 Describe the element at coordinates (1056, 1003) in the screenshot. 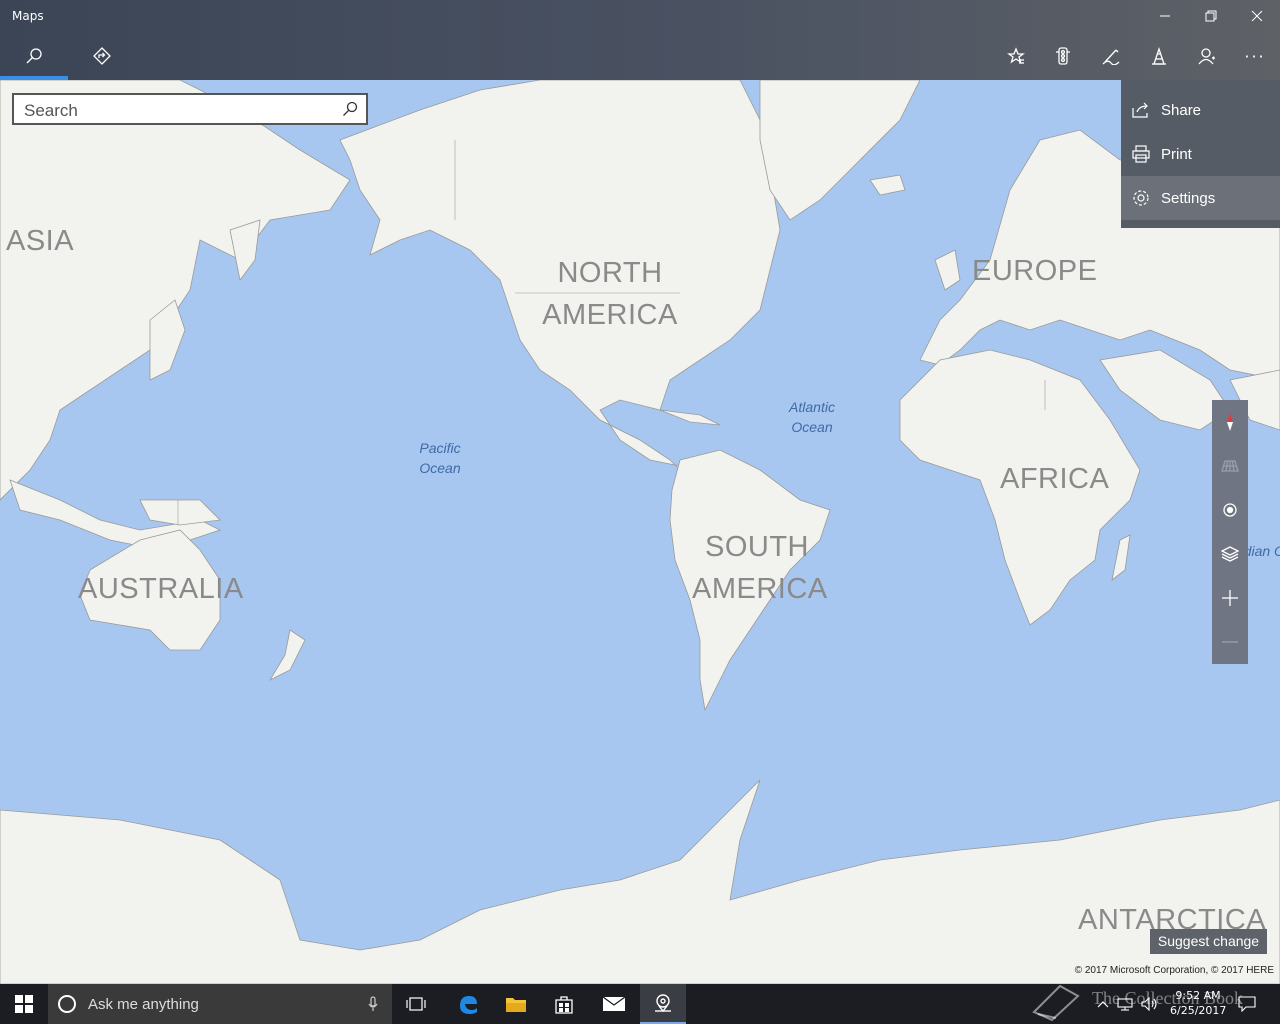

I see `watermark-book-icon` at that location.